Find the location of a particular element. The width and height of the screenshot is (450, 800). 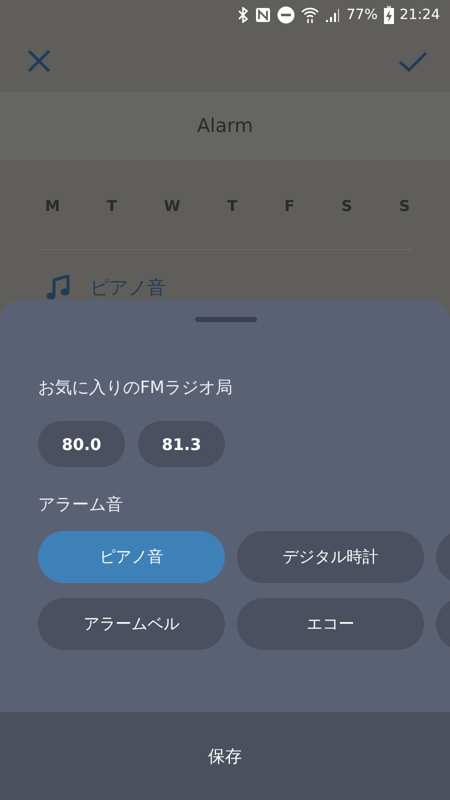

section-label: お気に入りのFMラジオ局 is located at coordinates (136, 388).